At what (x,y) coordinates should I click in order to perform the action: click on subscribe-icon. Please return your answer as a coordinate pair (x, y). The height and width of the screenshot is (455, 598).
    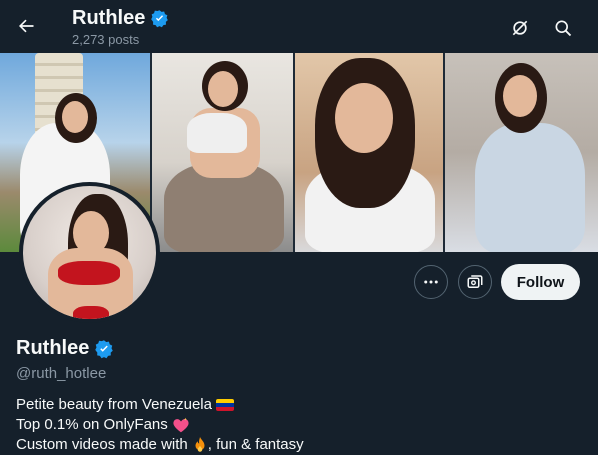
    Looking at the image, I should click on (475, 281).